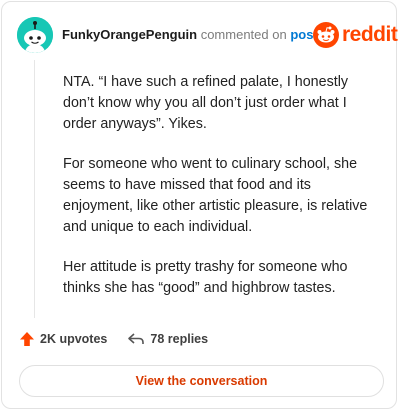  Describe the element at coordinates (35, 35) in the screenshot. I see `snoo-avatar-icon` at that location.